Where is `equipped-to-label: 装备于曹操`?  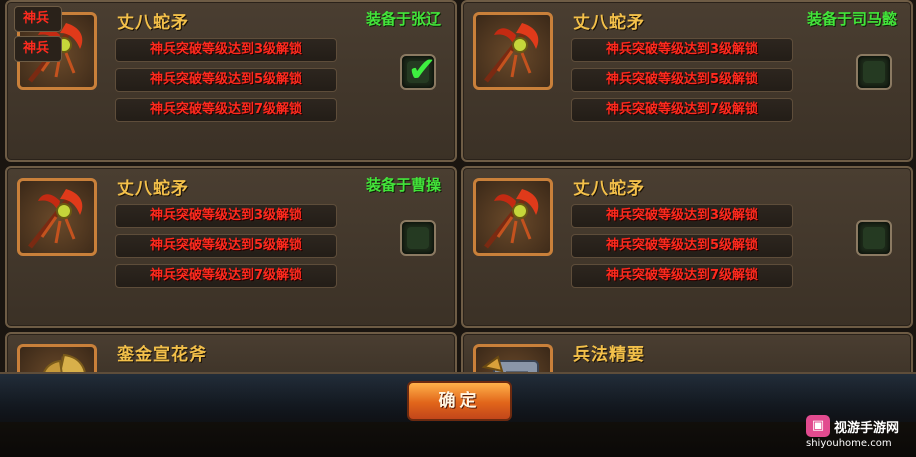 equipped-to-label: 装备于曹操 is located at coordinates (403, 185).